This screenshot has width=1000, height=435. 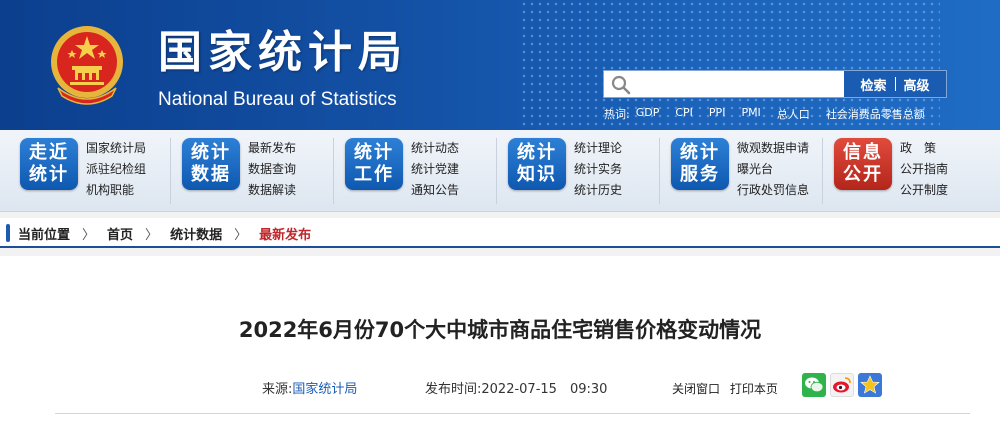 I want to click on breadcrumb: 当前位置 〉 首页 〉 统计数据 〉 最新发布, so click(x=500, y=233).